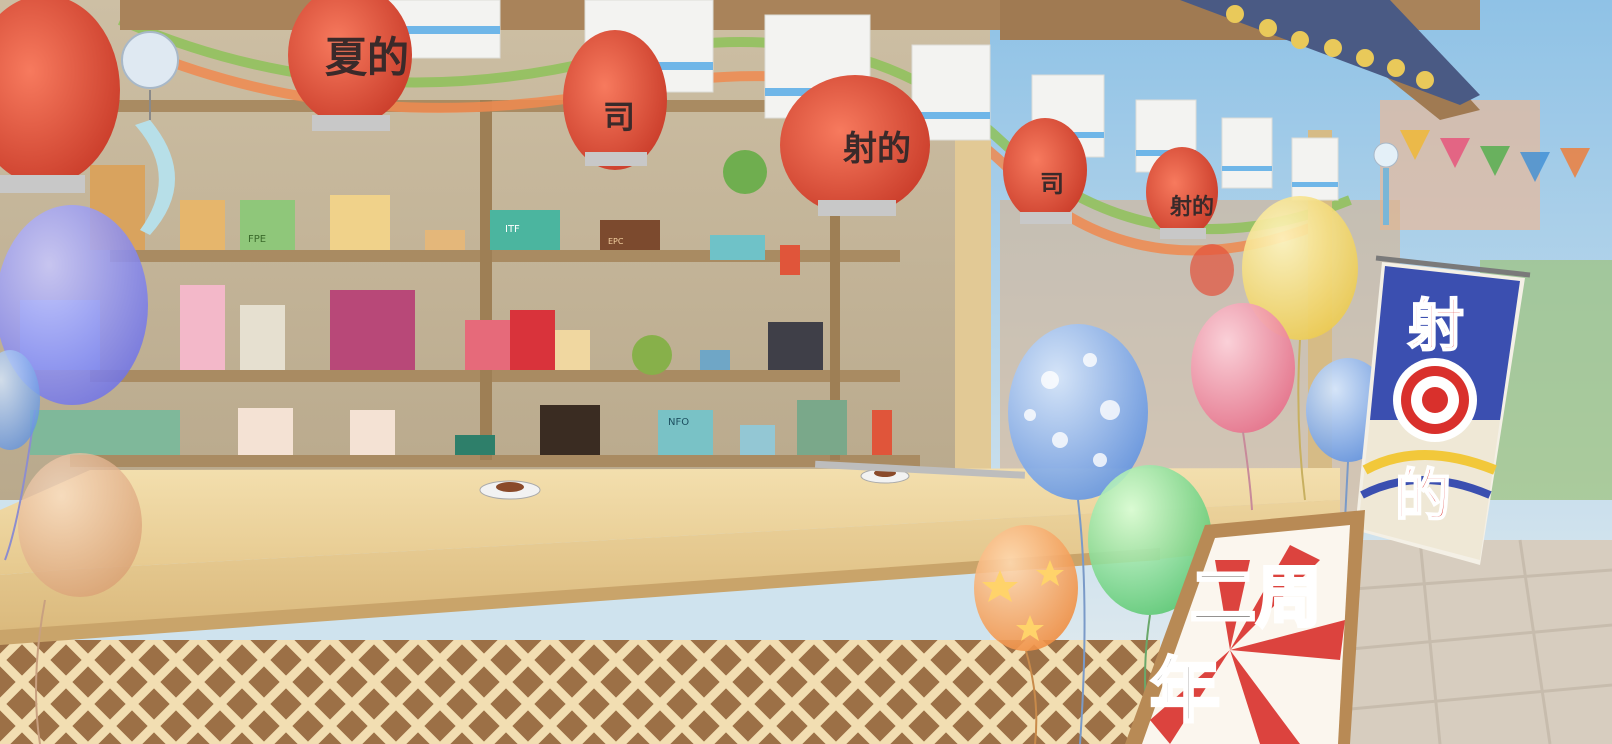 This screenshot has width=1612, height=744. Describe the element at coordinates (616, 241) in the screenshot. I see `box-label-epc: EPC` at that location.